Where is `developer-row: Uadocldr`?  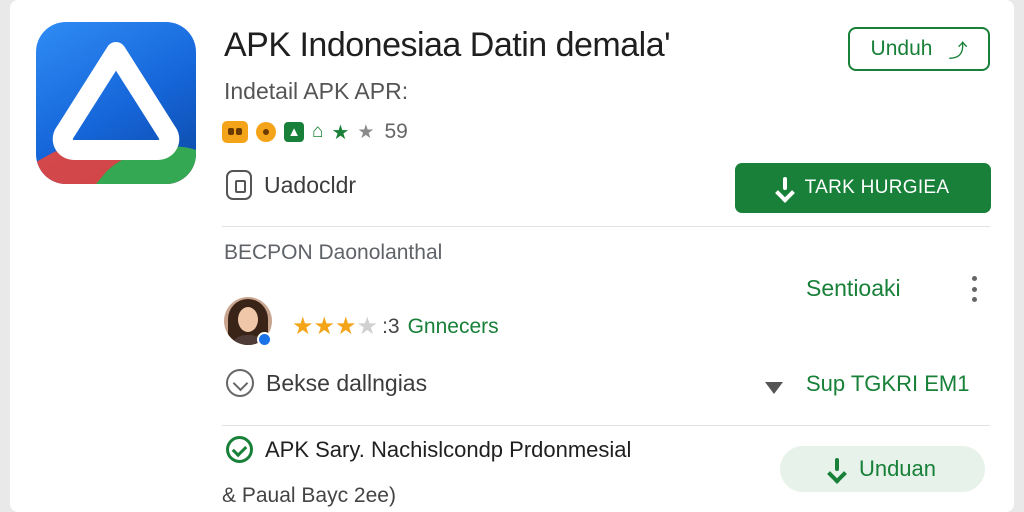 developer-row: Uadocldr is located at coordinates (291, 185).